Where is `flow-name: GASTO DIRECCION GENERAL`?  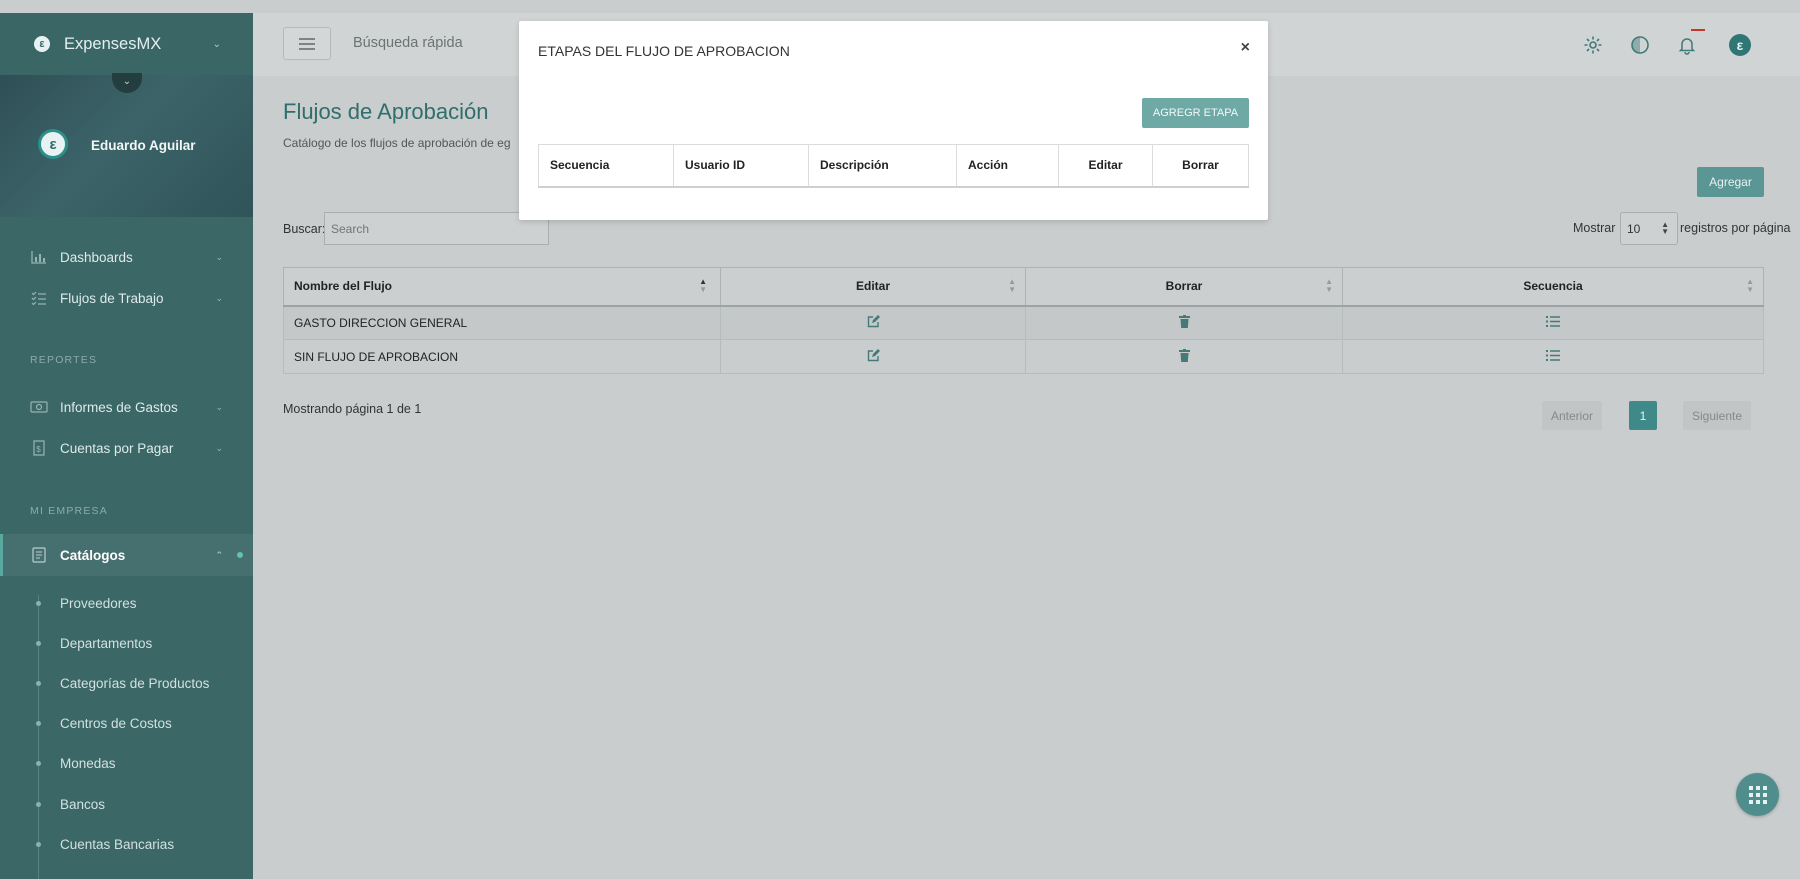
flow-name: GASTO DIRECCION GENERAL is located at coordinates (502, 322).